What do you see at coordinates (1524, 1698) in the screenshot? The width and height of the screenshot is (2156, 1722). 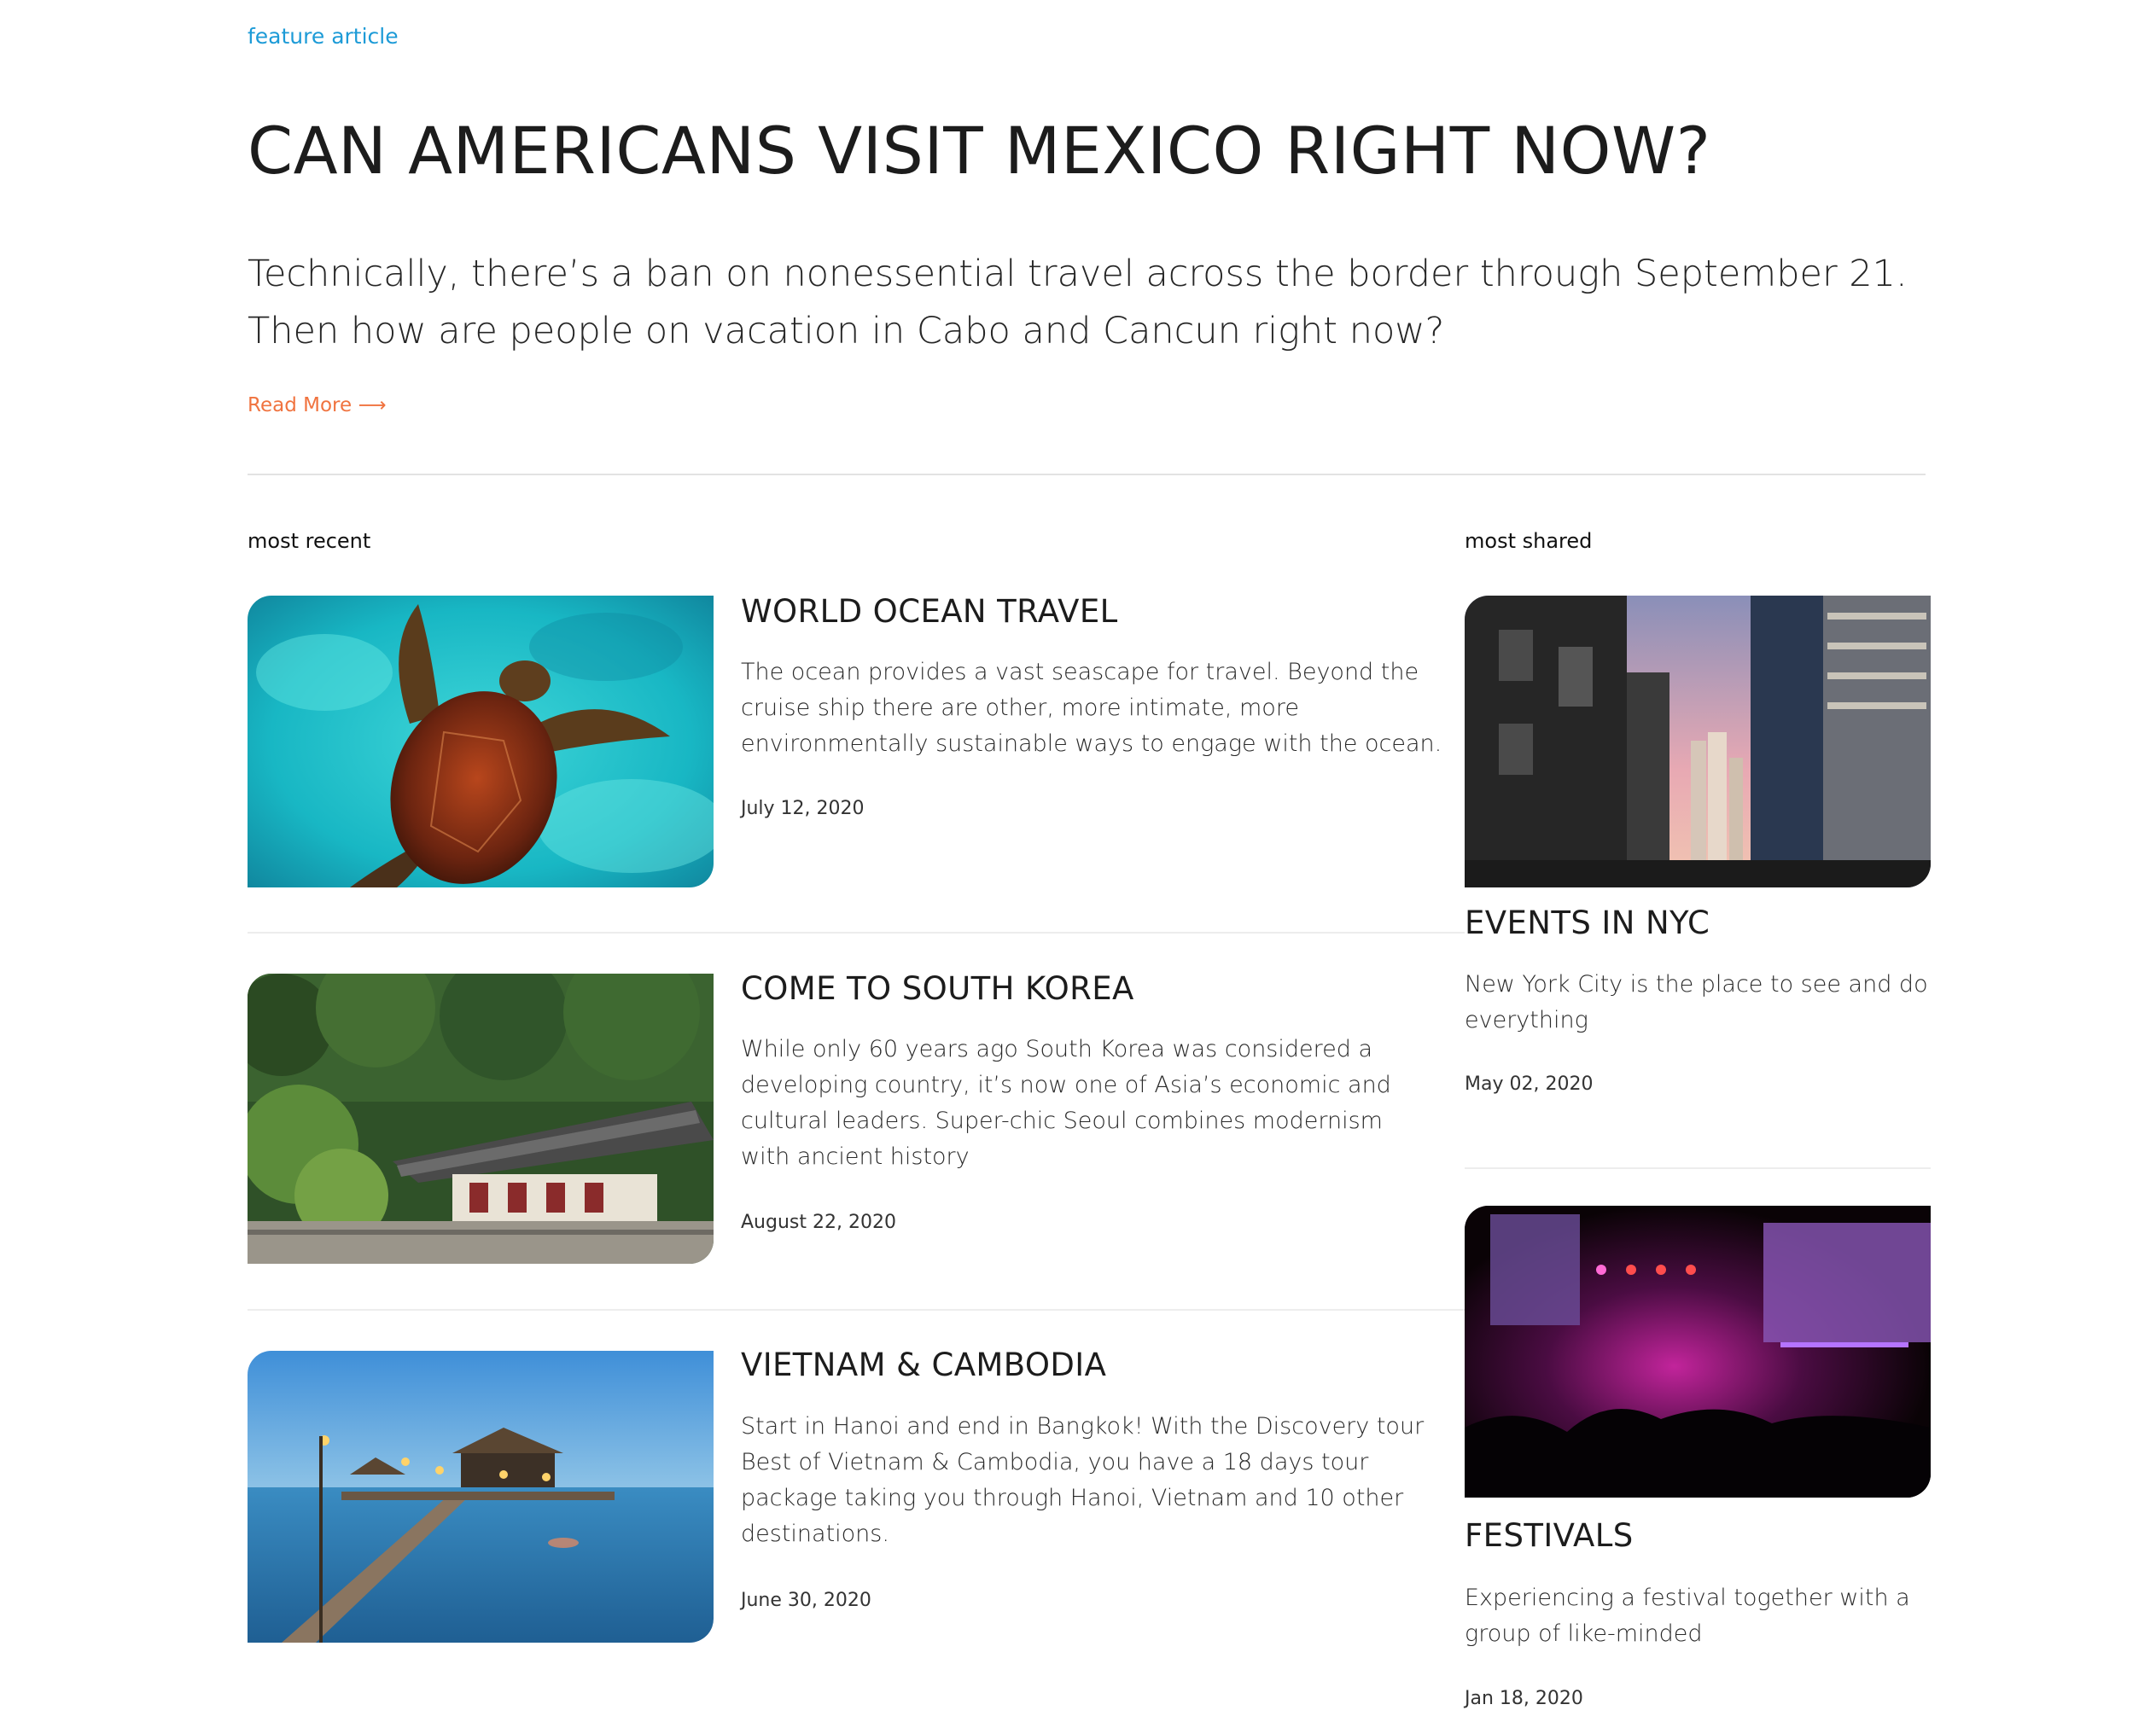 I see `card-date: Jan 18, 2020` at bounding box center [1524, 1698].